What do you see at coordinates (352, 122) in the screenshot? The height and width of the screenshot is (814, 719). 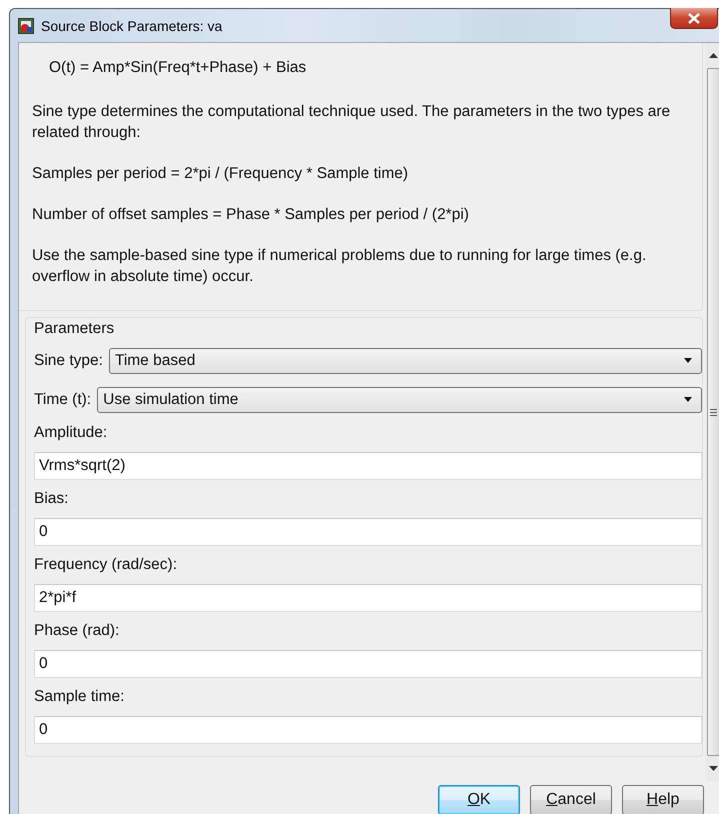 I see `description-text: Sine type determines the computational technique used. The parameters in the two types are related through:` at bounding box center [352, 122].